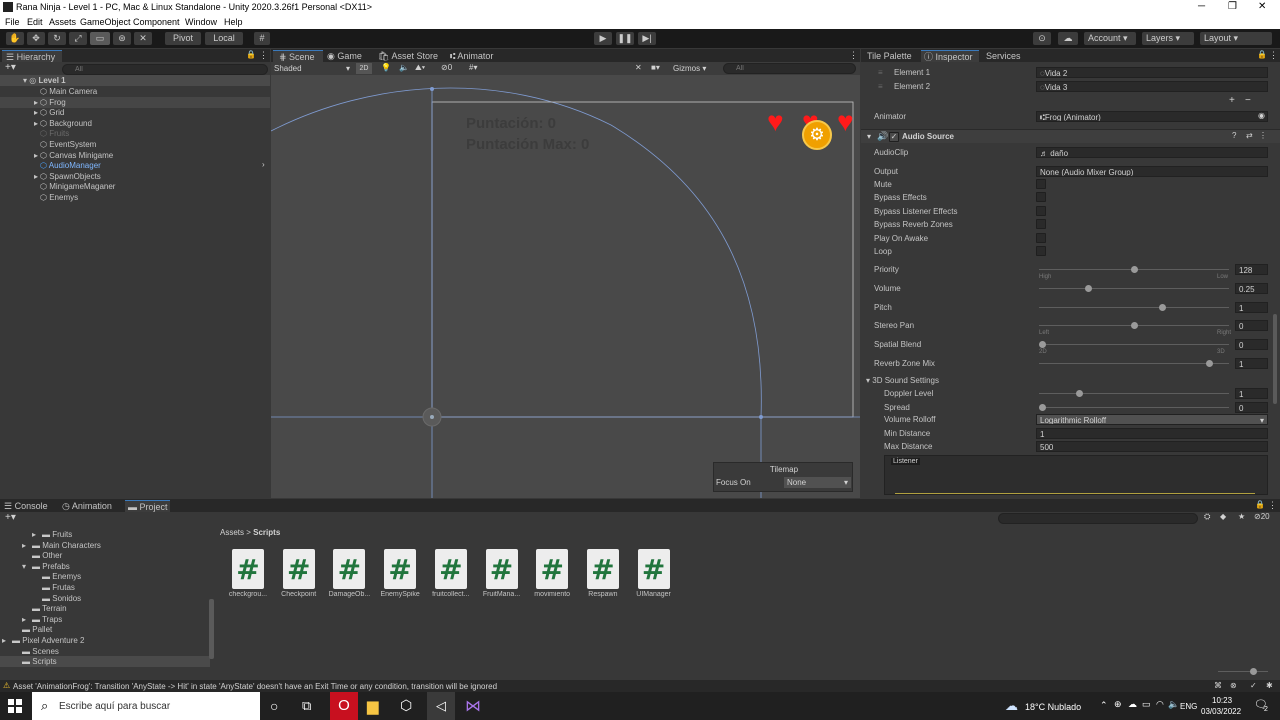  I want to click on project-tree-item: ▬ Enemys, so click(105, 576).